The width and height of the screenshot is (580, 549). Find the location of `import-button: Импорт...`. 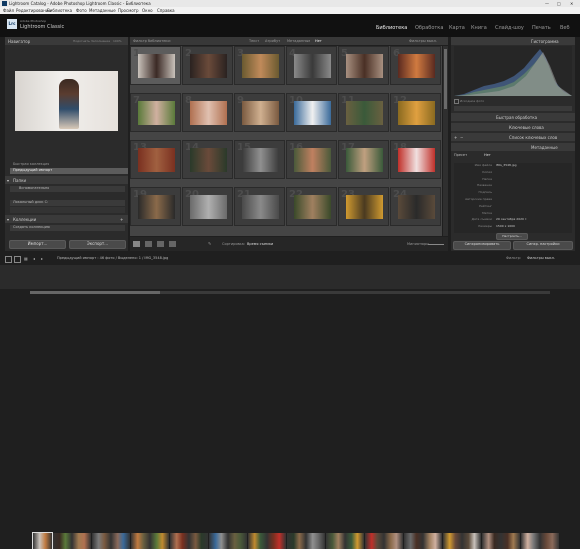

import-button: Импорт... is located at coordinates (37, 244).